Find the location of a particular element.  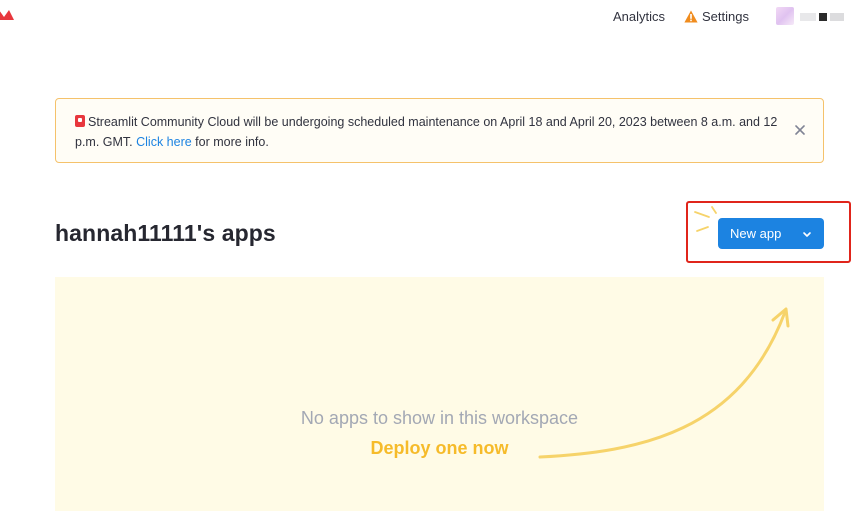

banner-text-after: for more info. is located at coordinates (230, 141).